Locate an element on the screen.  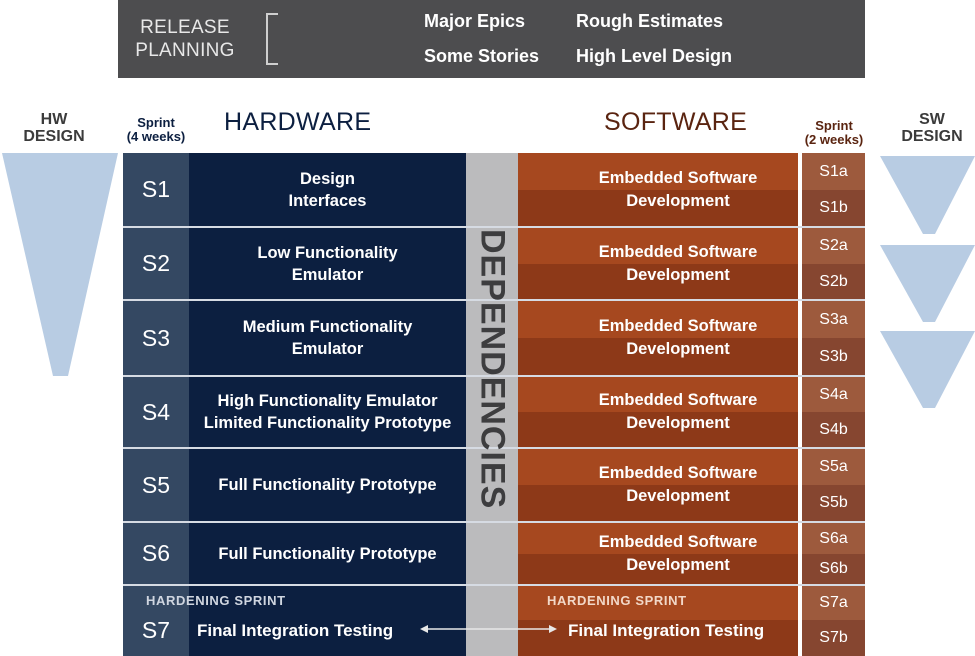
software-title: SOFTWARE is located at coordinates (676, 122).